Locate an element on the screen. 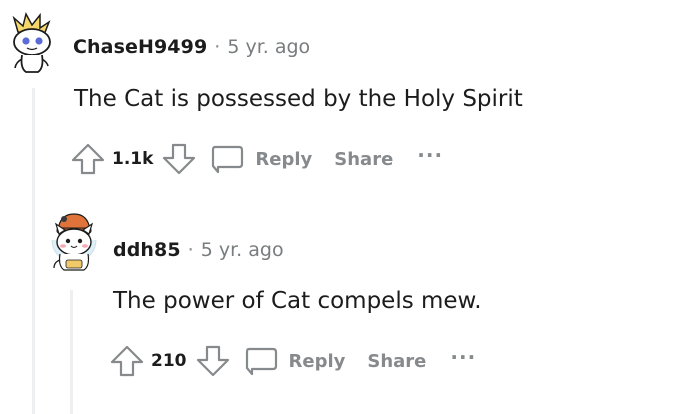 The height and width of the screenshot is (414, 700). snoo-avatar-icon is located at coordinates (31, 42).